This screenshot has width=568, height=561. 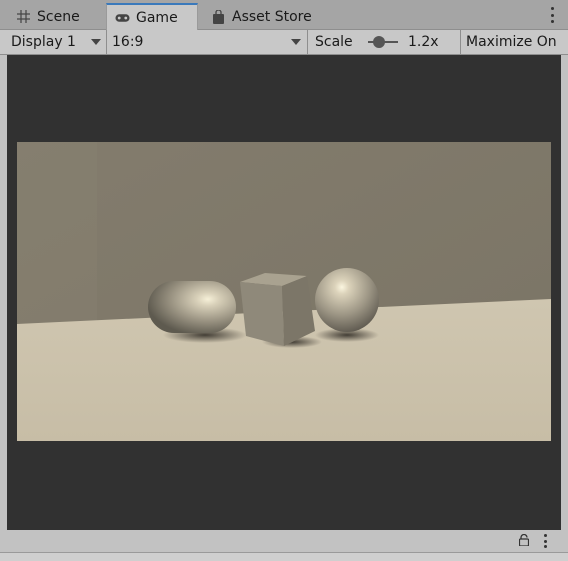 I want to click on tab-asset-store: Asset Store, so click(x=261, y=16).